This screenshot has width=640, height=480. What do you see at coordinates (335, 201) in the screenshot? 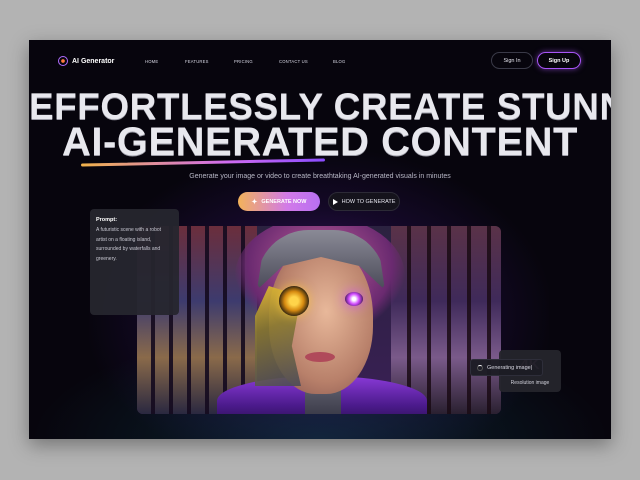
I see `play-icon` at bounding box center [335, 201].